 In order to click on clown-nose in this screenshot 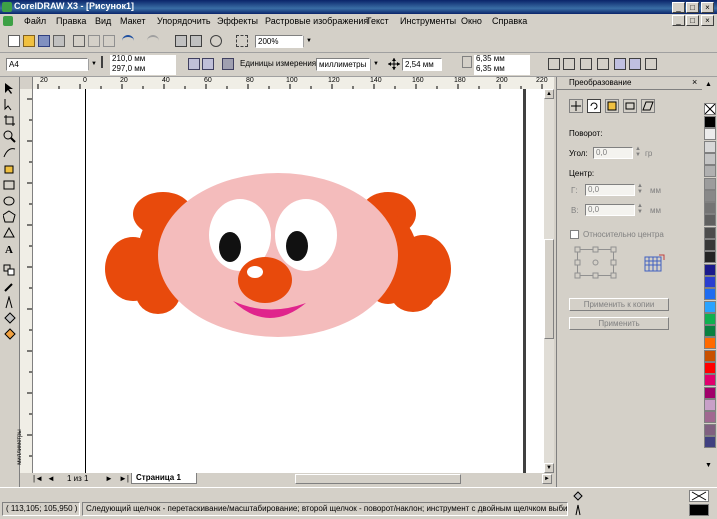, I will do `click(265, 280)`.